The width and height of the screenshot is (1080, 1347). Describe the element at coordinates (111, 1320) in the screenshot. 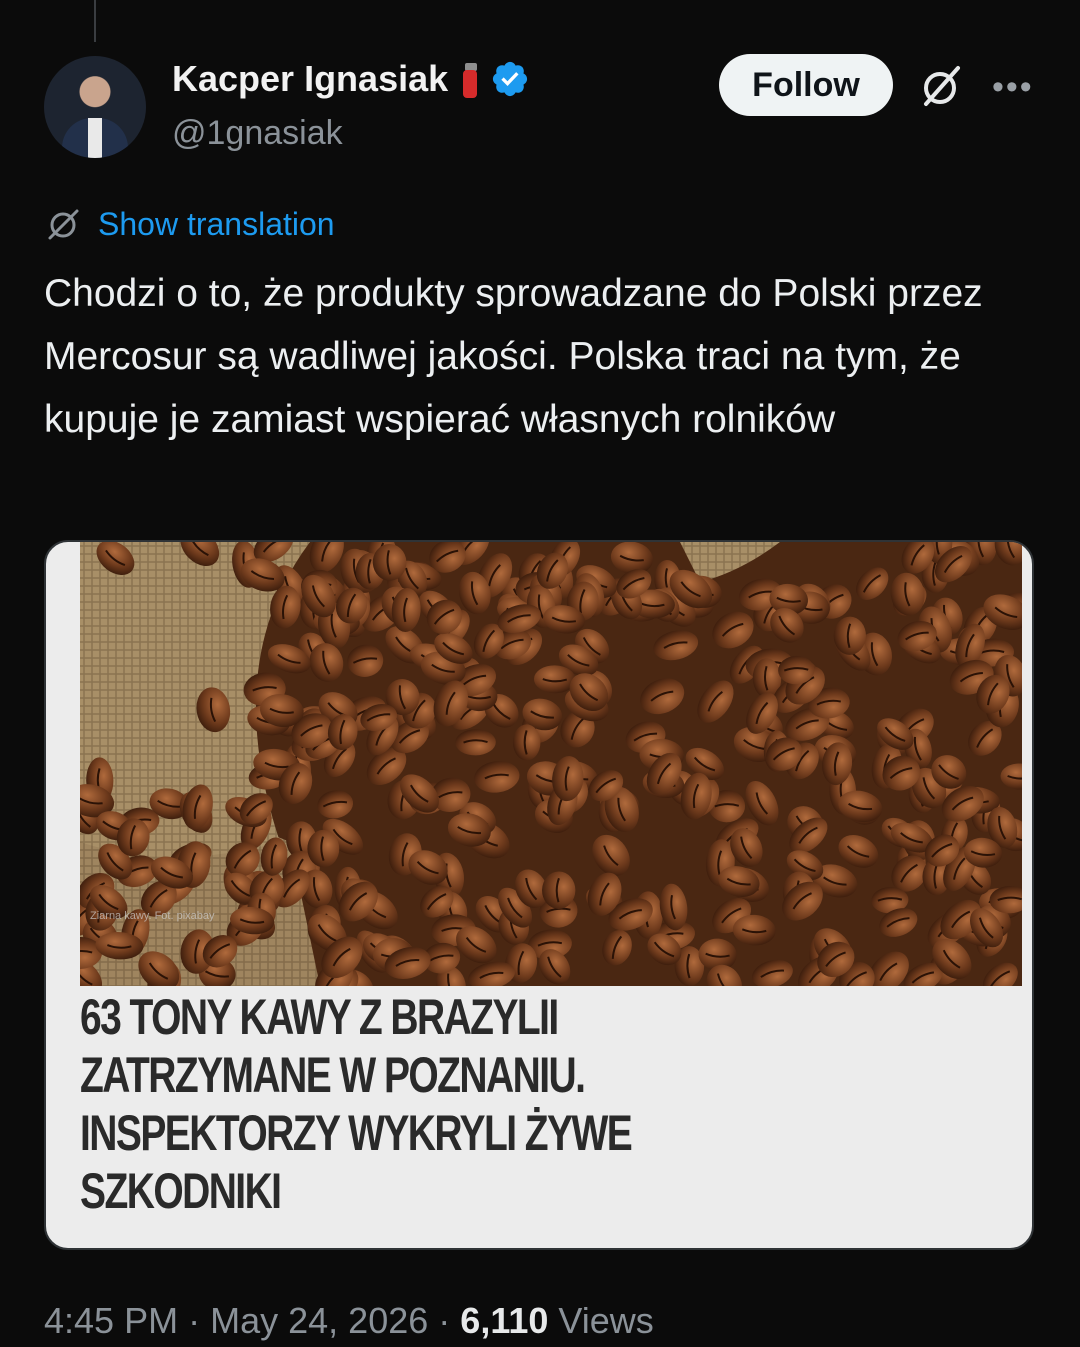

I see `tweet-time: 4:45 PM` at that location.